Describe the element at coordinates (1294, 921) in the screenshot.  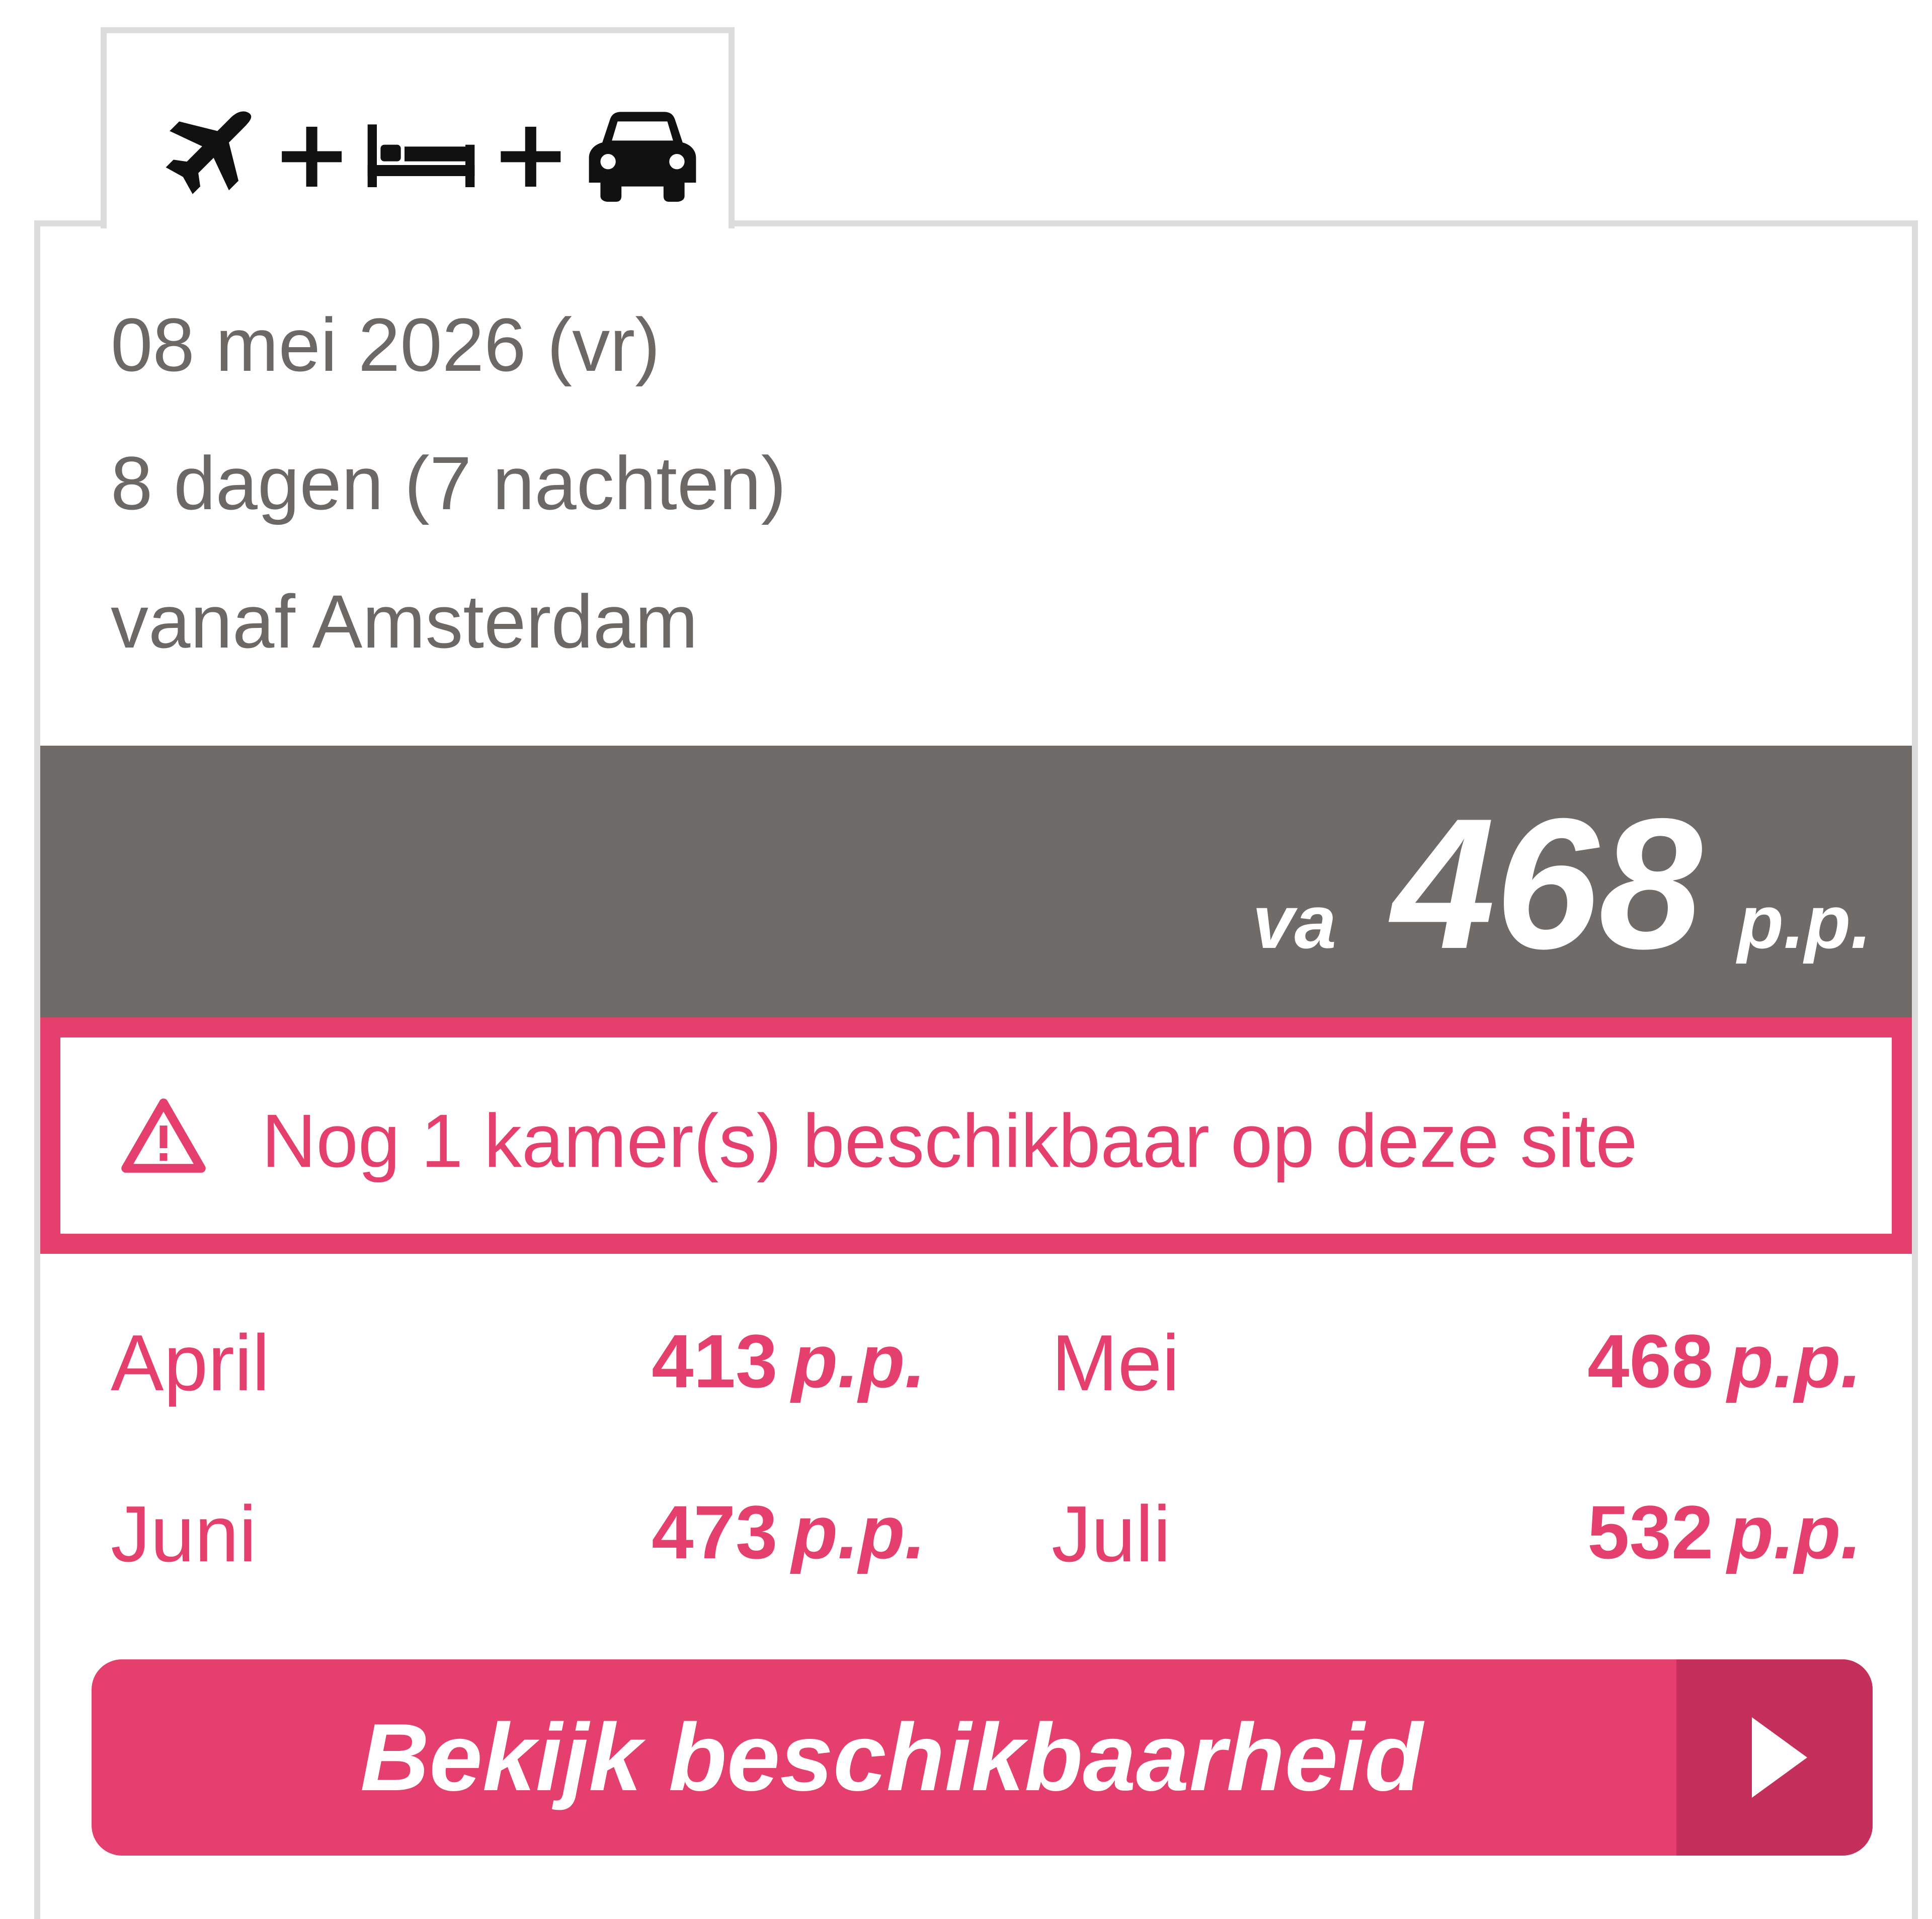
I see `price-prefix: va` at that location.